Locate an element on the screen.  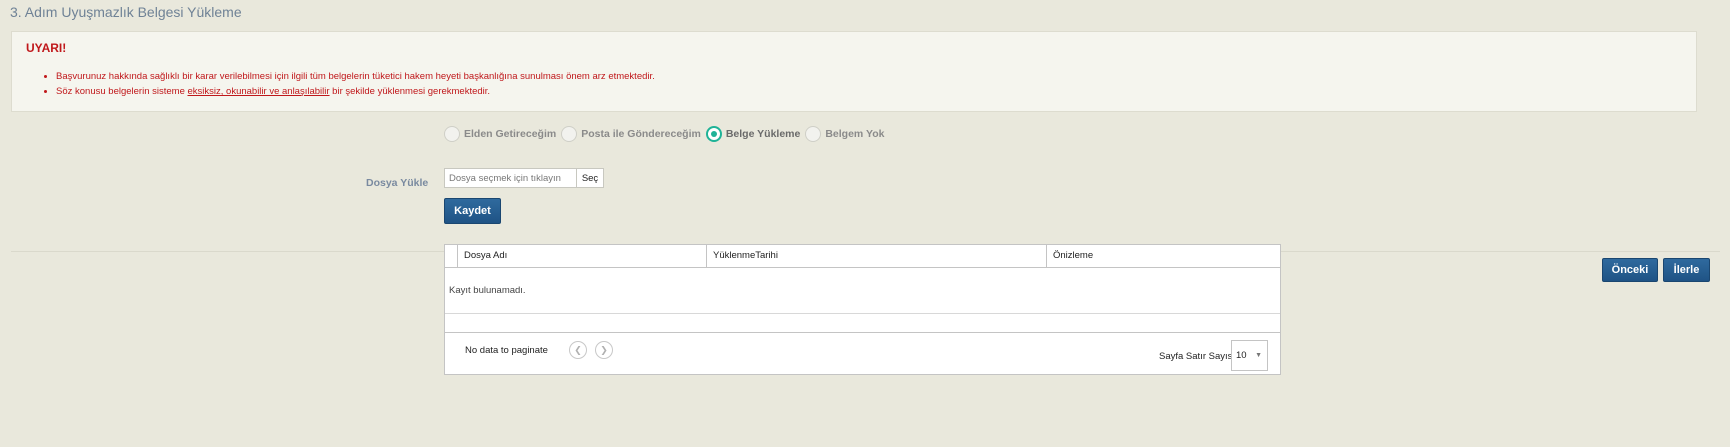
grid-header: Dosya Adı YüklenmeTarihi Önizleme is located at coordinates (862, 256).